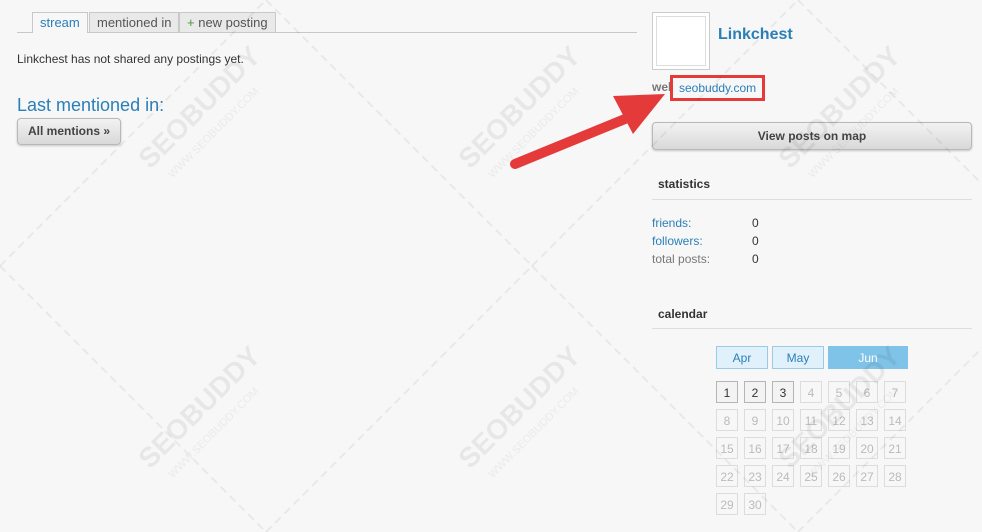 The height and width of the screenshot is (532, 982). I want to click on calendar-day: 5, so click(839, 392).